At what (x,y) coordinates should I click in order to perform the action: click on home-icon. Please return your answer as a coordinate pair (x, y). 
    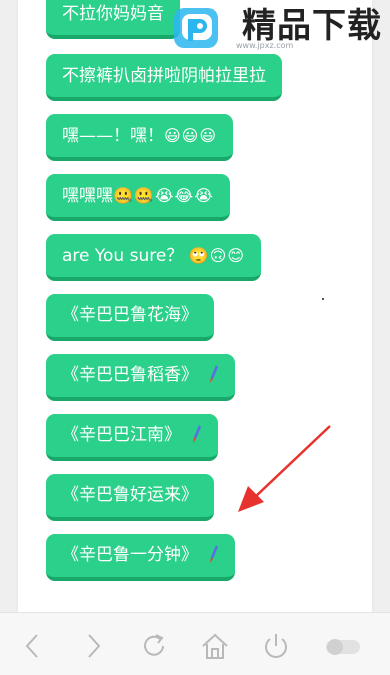
    Looking at the image, I should click on (215, 646).